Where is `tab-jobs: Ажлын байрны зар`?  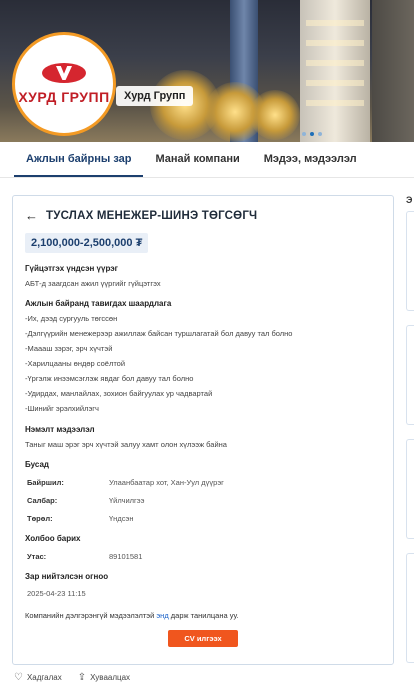 tab-jobs: Ажлын байрны зар is located at coordinates (79, 165).